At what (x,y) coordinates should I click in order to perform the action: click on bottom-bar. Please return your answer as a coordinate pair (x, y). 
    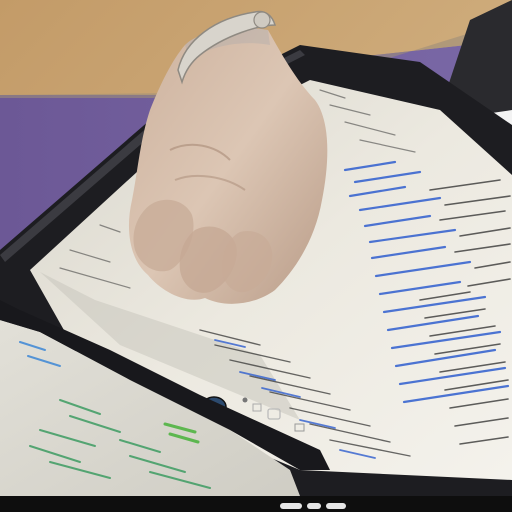
    Looking at the image, I should click on (256, 504).